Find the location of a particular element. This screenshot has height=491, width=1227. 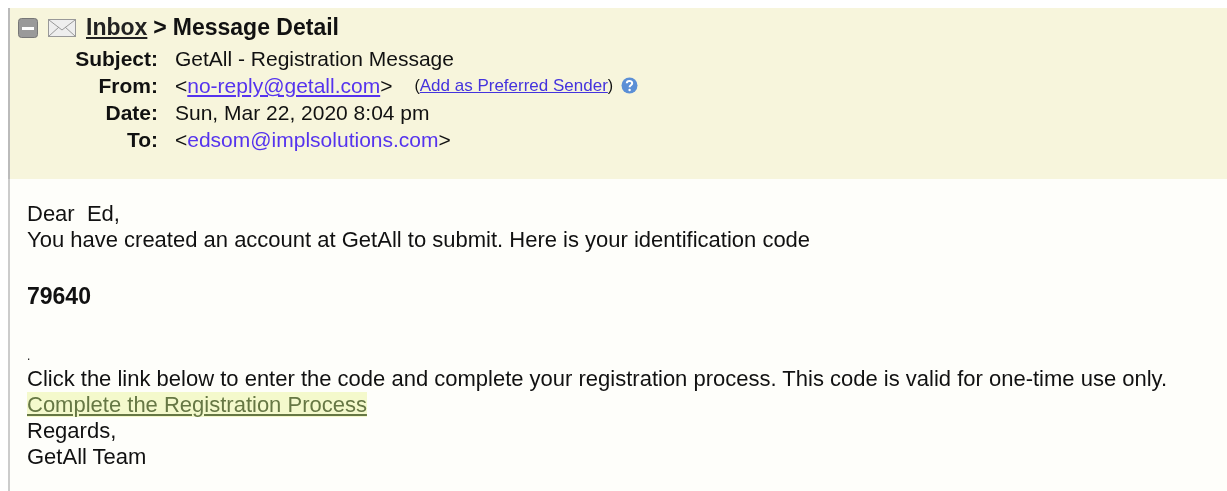

paren-text: ( is located at coordinates (417, 86).